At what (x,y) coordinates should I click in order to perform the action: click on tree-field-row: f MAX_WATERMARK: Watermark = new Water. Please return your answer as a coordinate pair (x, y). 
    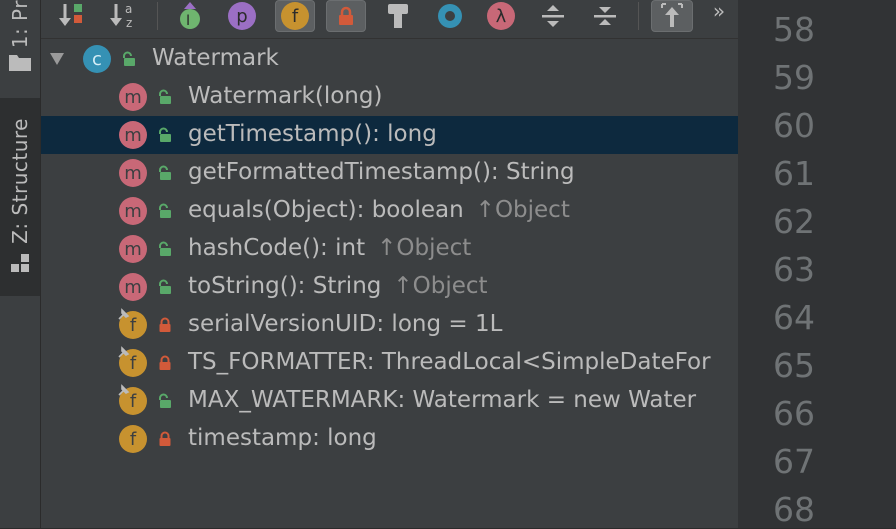
    Looking at the image, I should click on (389, 401).